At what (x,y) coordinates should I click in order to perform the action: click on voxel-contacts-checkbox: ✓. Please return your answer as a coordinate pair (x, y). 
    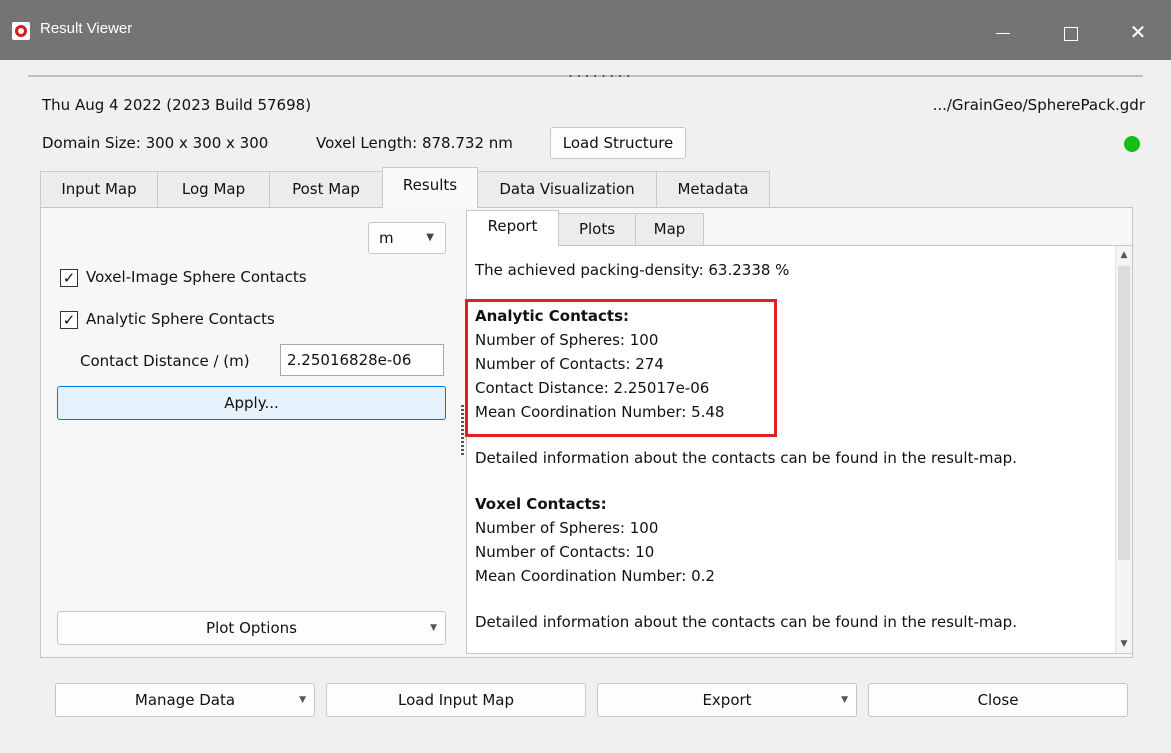
    Looking at the image, I should click on (69, 277).